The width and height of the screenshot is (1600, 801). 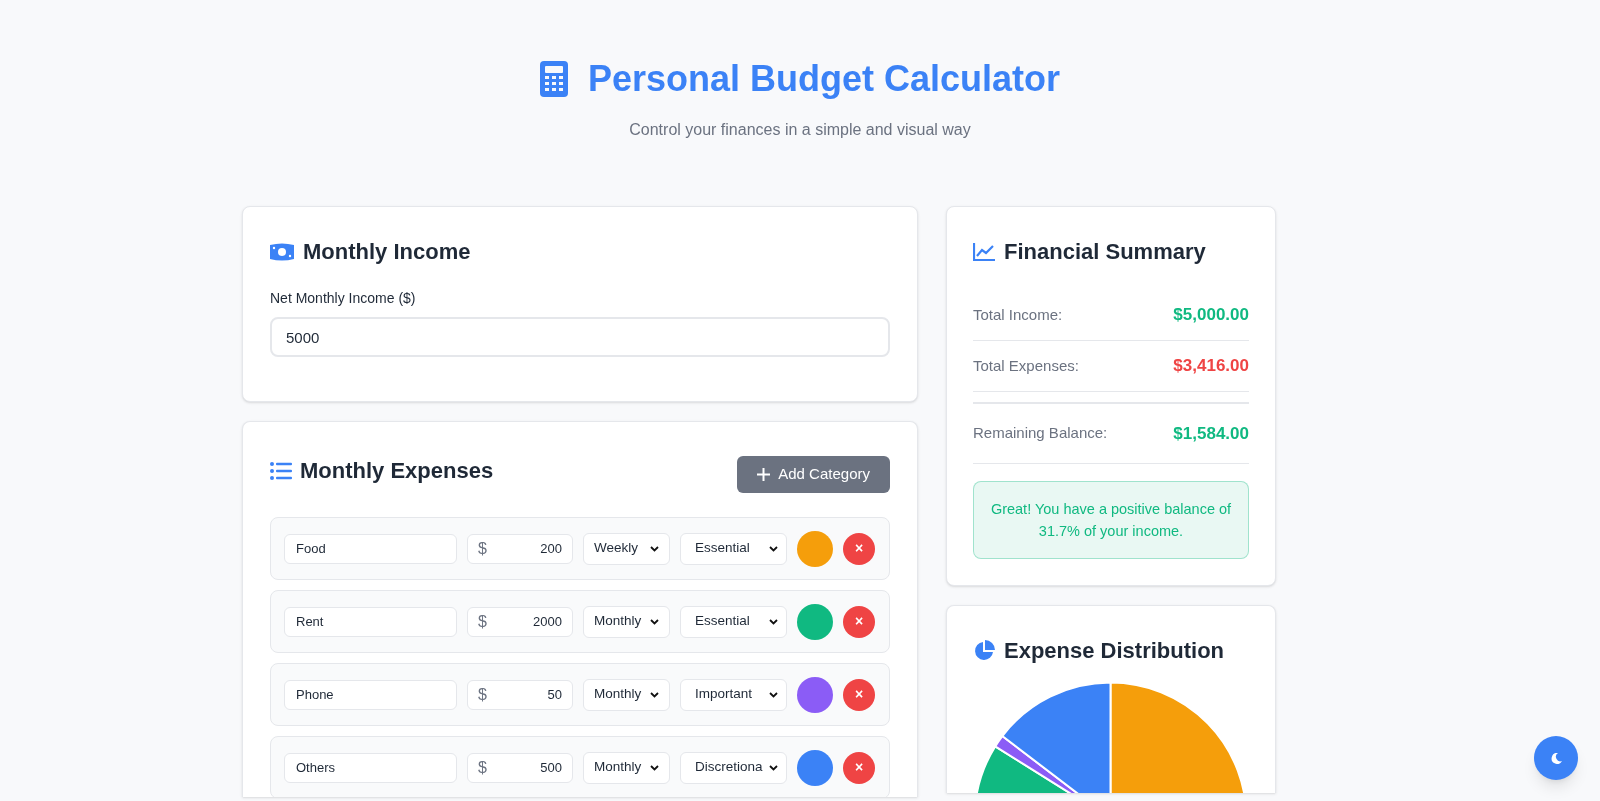 I want to click on summary-value: $1,584.00, so click(x=1211, y=433).